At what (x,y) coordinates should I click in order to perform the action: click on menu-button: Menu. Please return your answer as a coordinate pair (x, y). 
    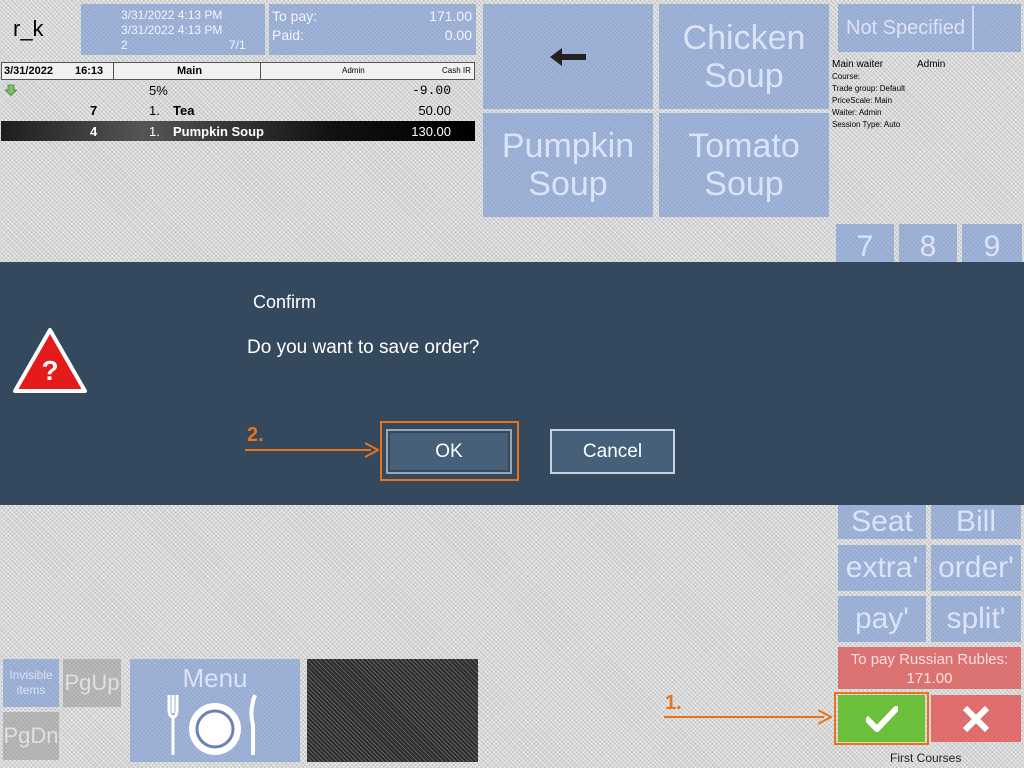
    Looking at the image, I should click on (215, 710).